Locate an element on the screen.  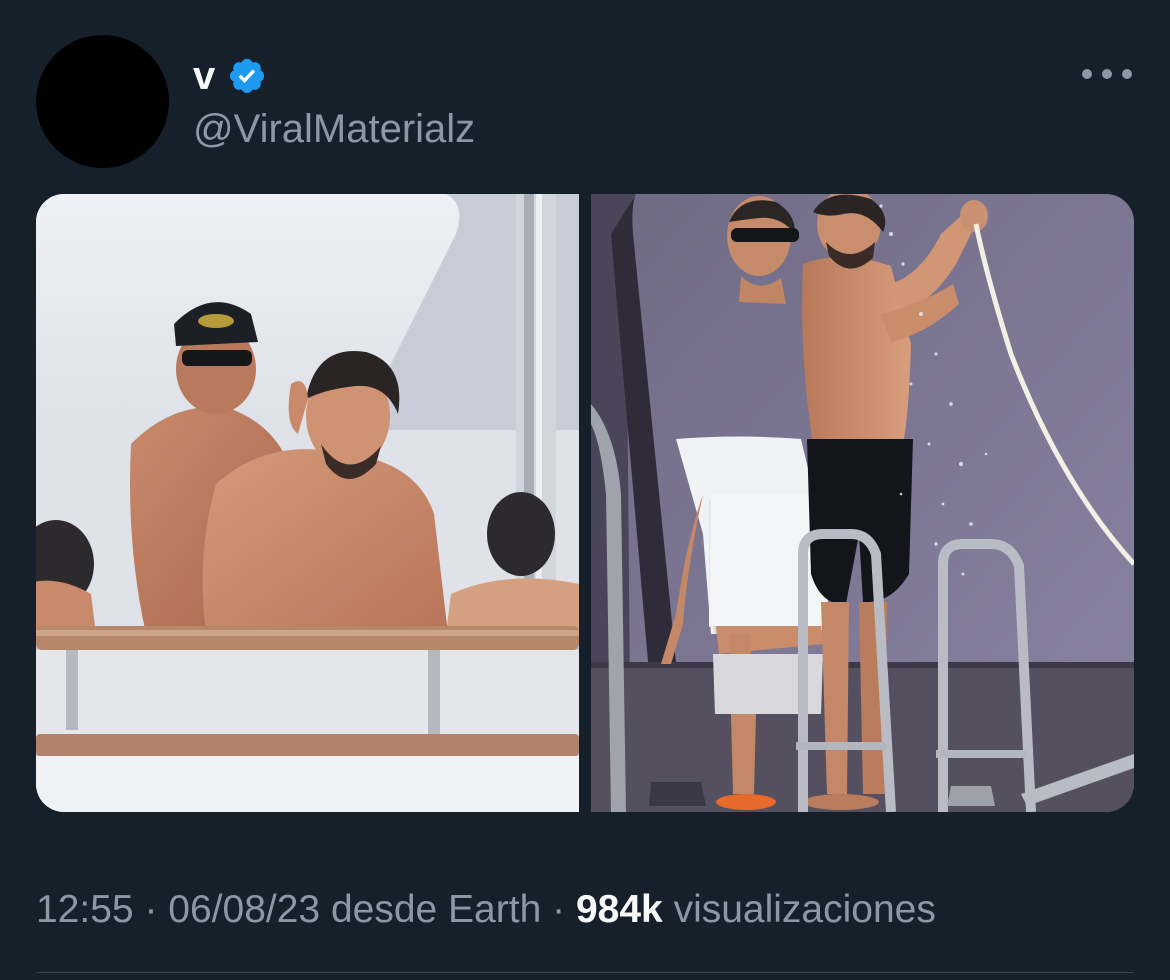
verified-badge-icon is located at coordinates (247, 76).